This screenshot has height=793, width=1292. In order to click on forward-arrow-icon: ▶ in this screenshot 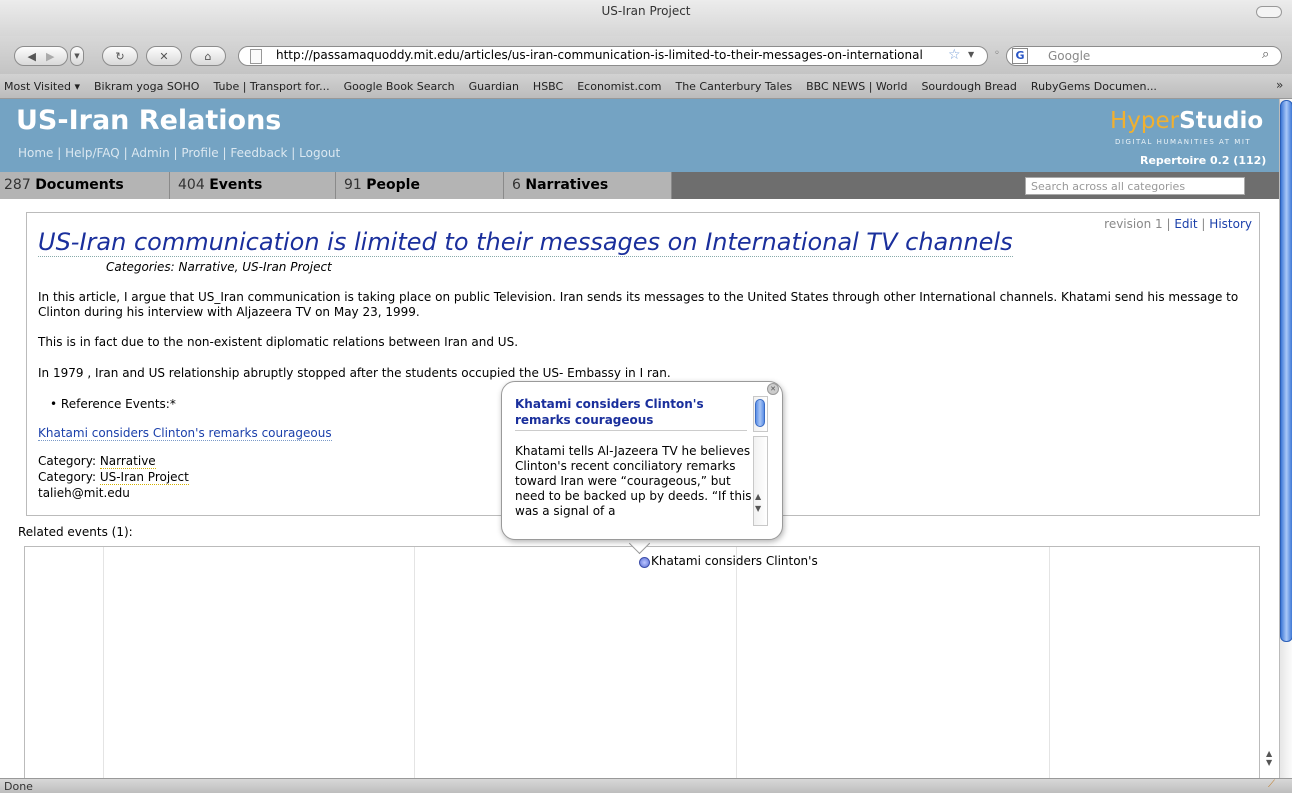, I will do `click(50, 56)`.